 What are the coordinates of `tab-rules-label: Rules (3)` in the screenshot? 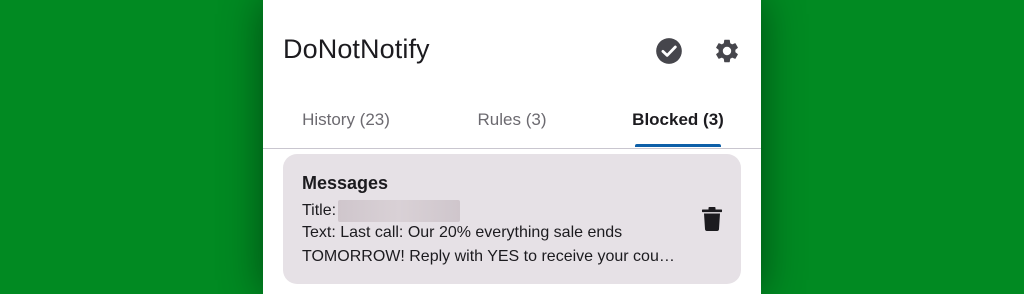 It's located at (512, 119).